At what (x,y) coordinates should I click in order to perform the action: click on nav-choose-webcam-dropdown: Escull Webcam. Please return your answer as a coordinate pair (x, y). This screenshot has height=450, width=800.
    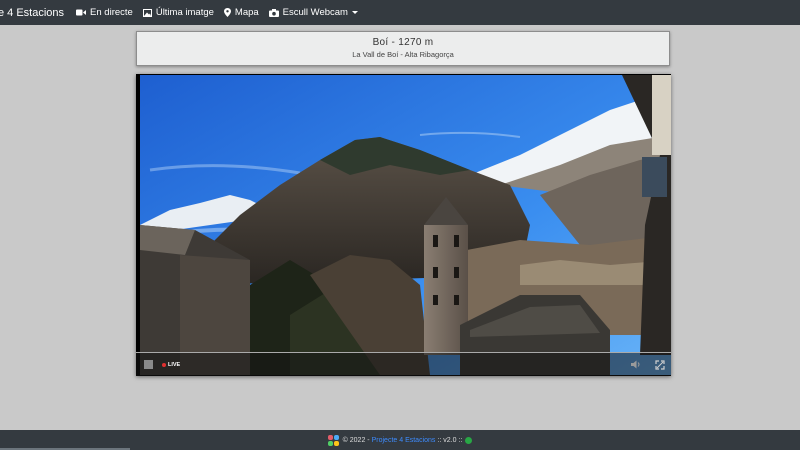
    Looking at the image, I should click on (313, 12).